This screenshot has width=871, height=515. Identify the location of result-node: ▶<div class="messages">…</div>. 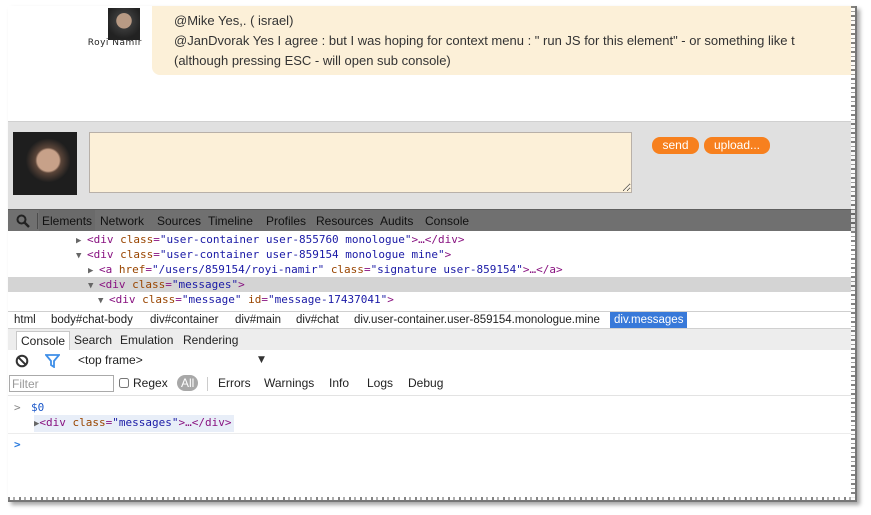
(134, 423).